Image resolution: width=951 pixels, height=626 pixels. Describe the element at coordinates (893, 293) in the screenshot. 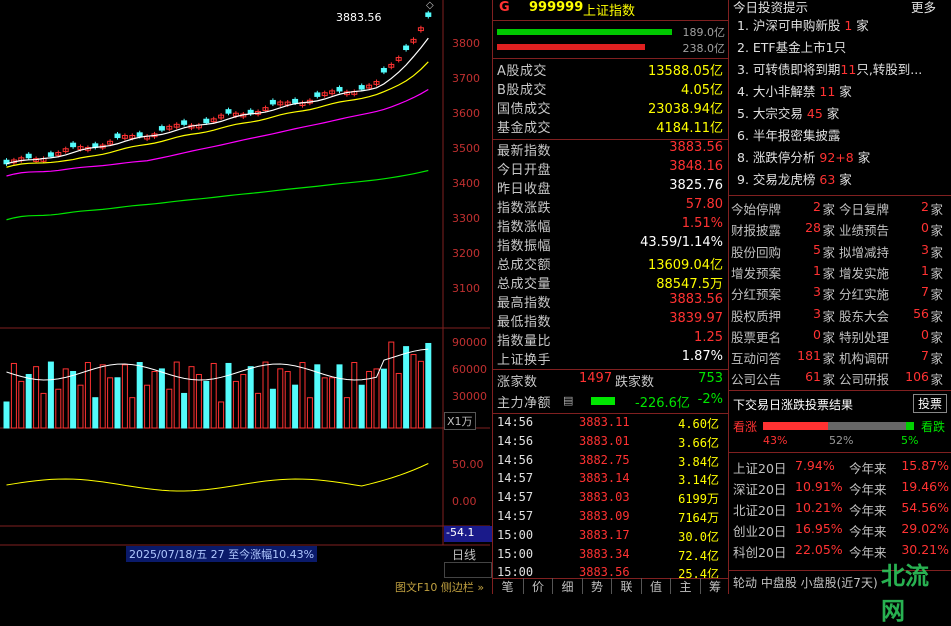

I see `event-cell: 分红实施 7 家` at that location.